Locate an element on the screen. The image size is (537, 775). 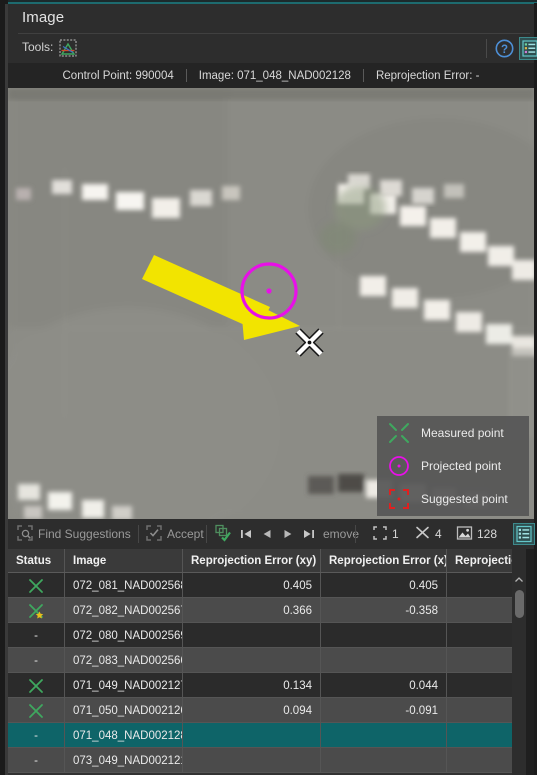
legend-label-measured: Measured point is located at coordinates (462, 432).